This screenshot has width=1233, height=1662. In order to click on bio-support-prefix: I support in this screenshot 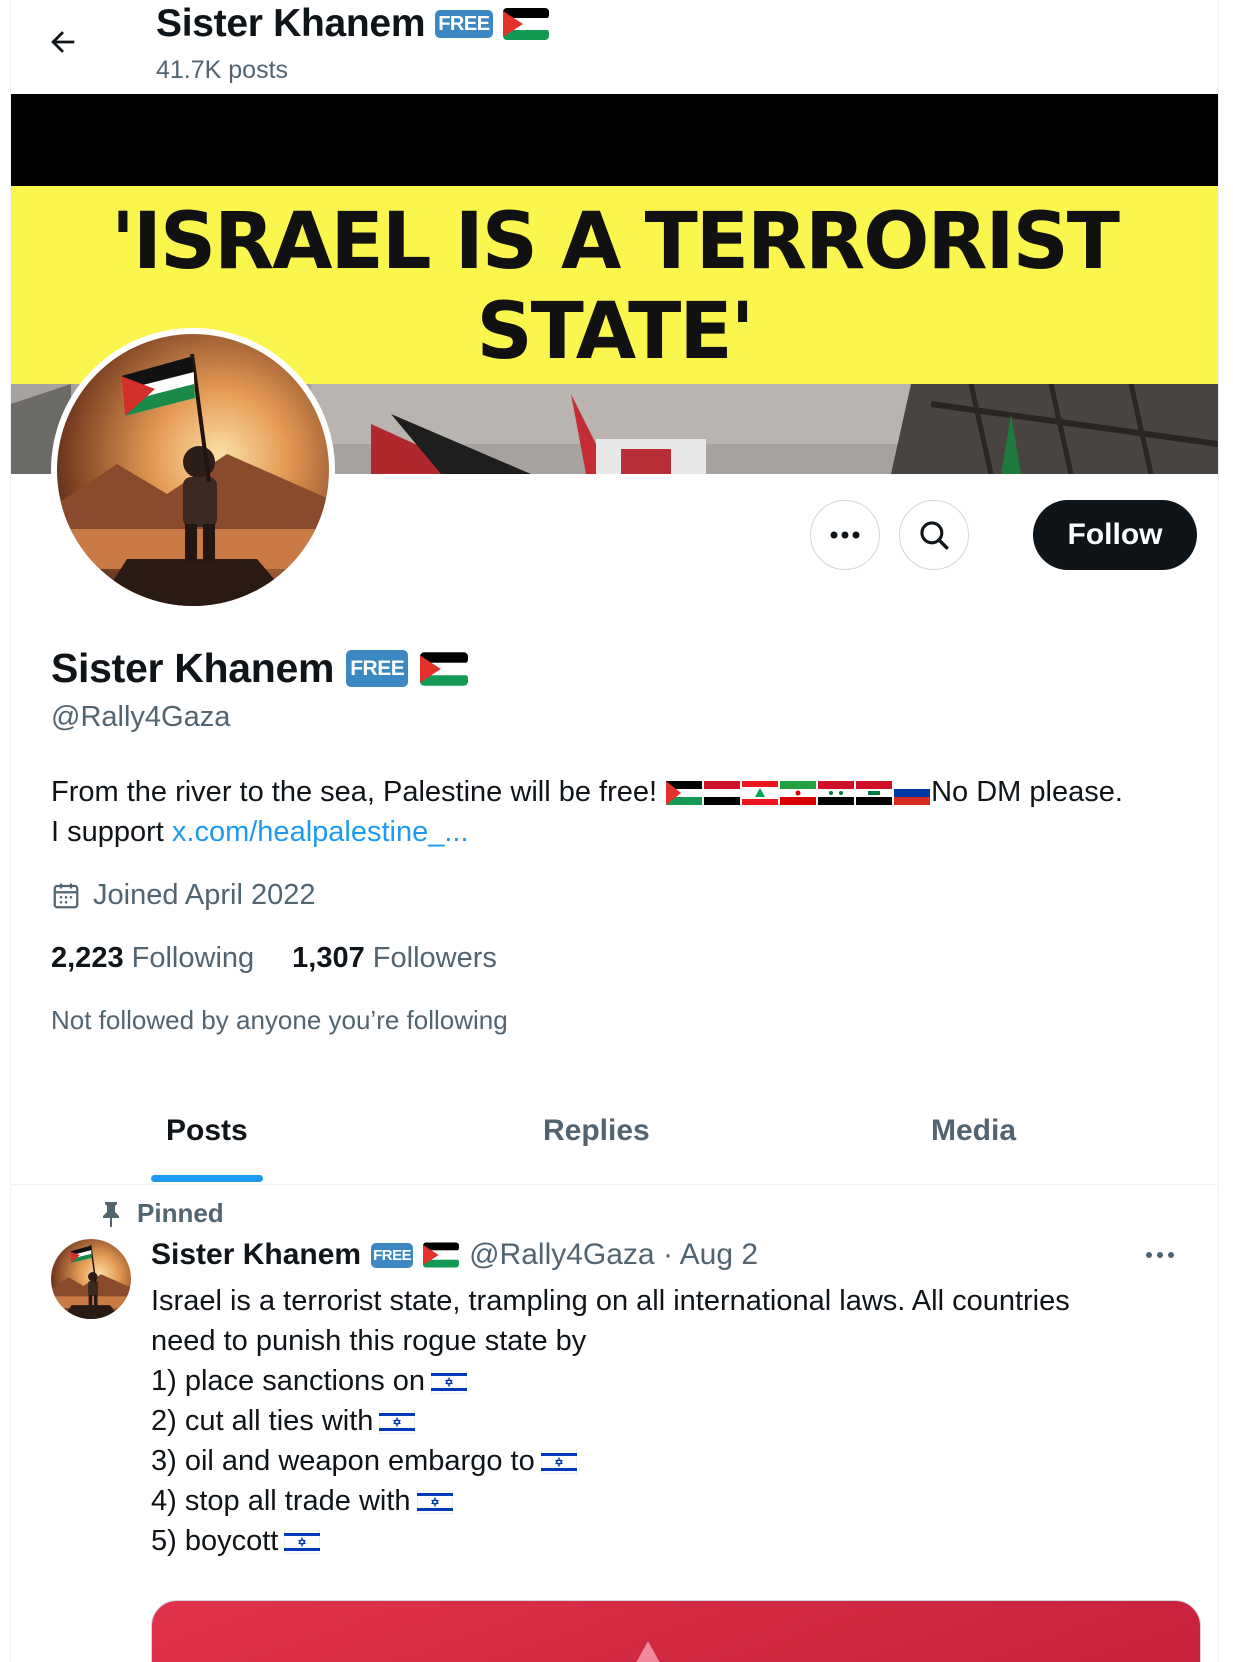, I will do `click(107, 832)`.